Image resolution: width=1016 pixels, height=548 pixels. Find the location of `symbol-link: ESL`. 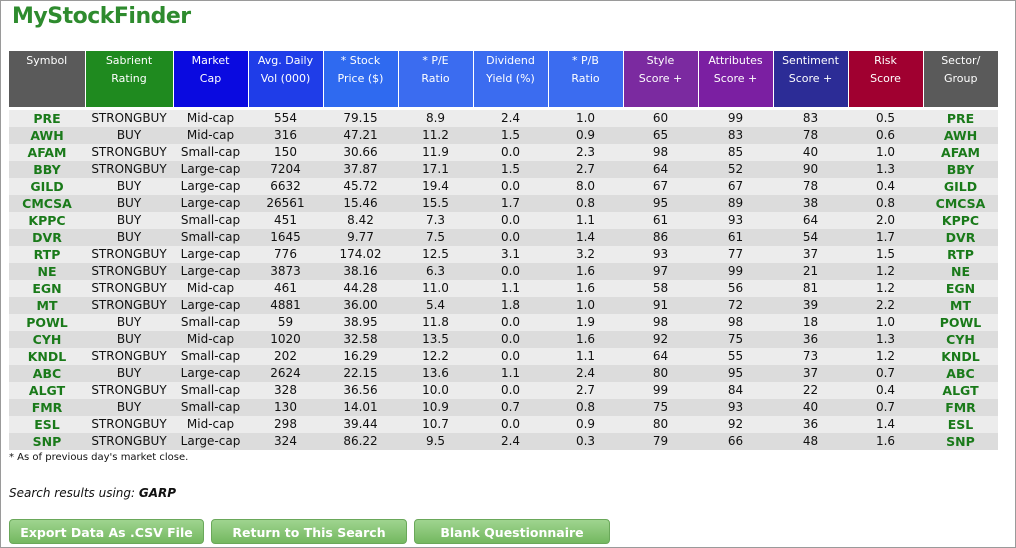

symbol-link: ESL is located at coordinates (47, 424).